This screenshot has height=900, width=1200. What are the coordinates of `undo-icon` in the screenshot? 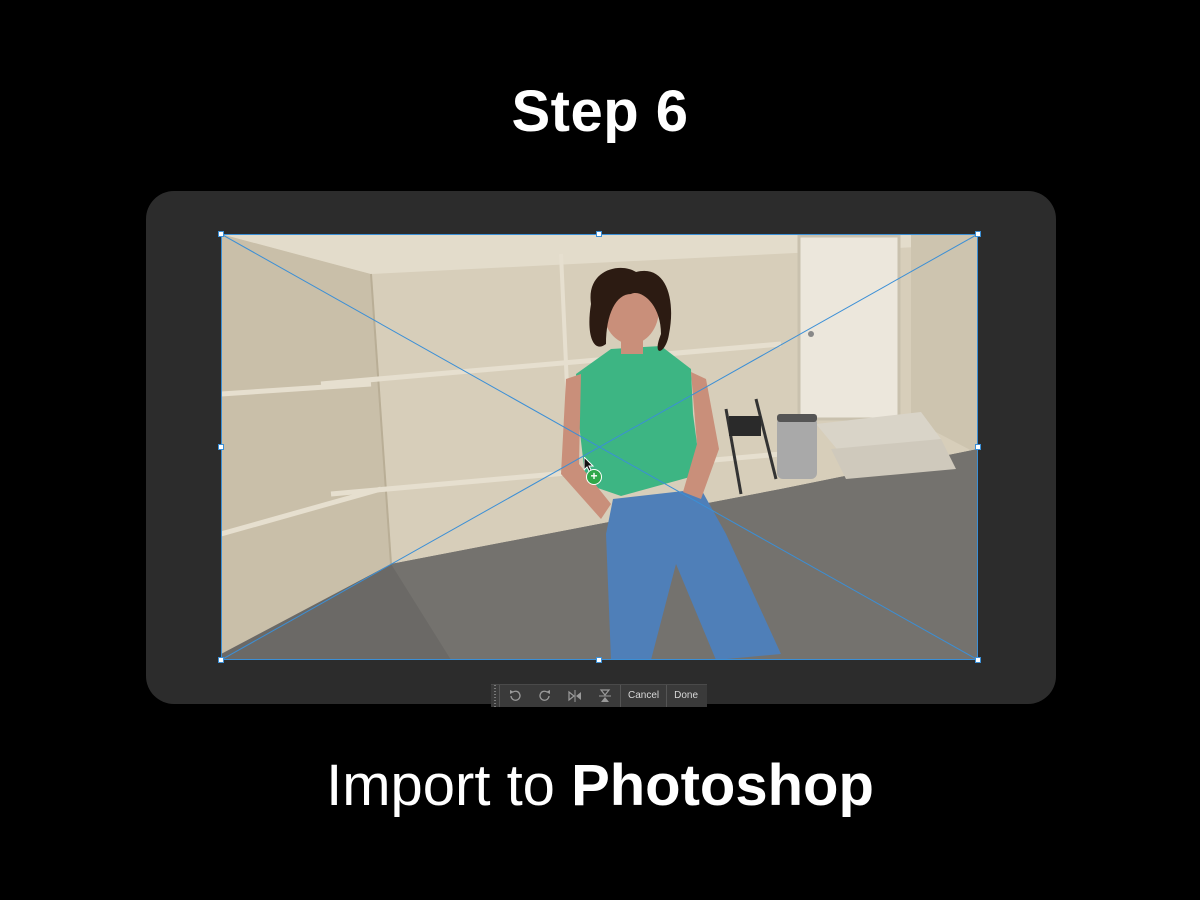 It's located at (515, 696).